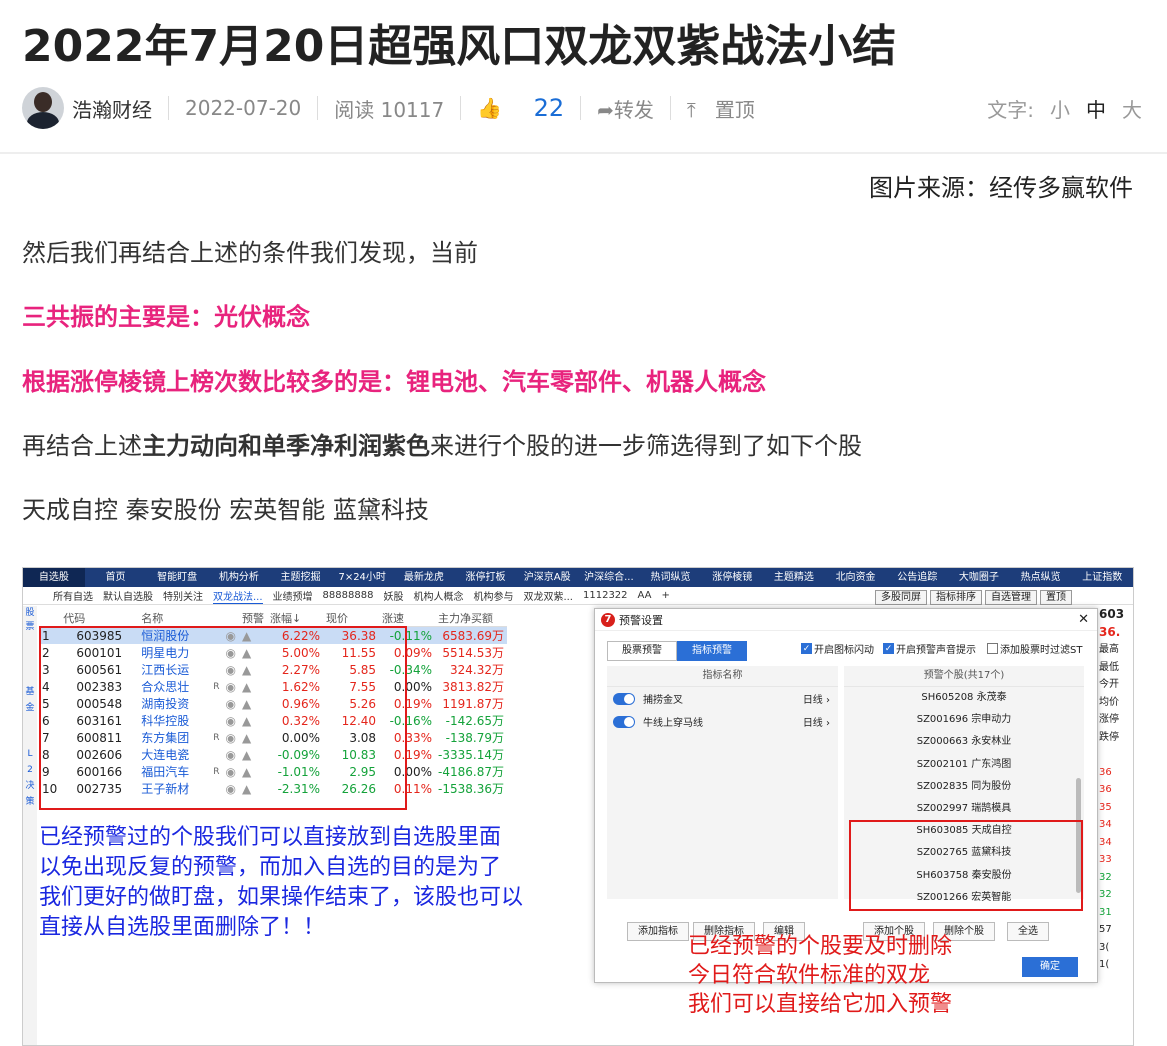 This screenshot has width=1167, height=1046. I want to click on toolbar-button: 自选管理, so click(1011, 597).